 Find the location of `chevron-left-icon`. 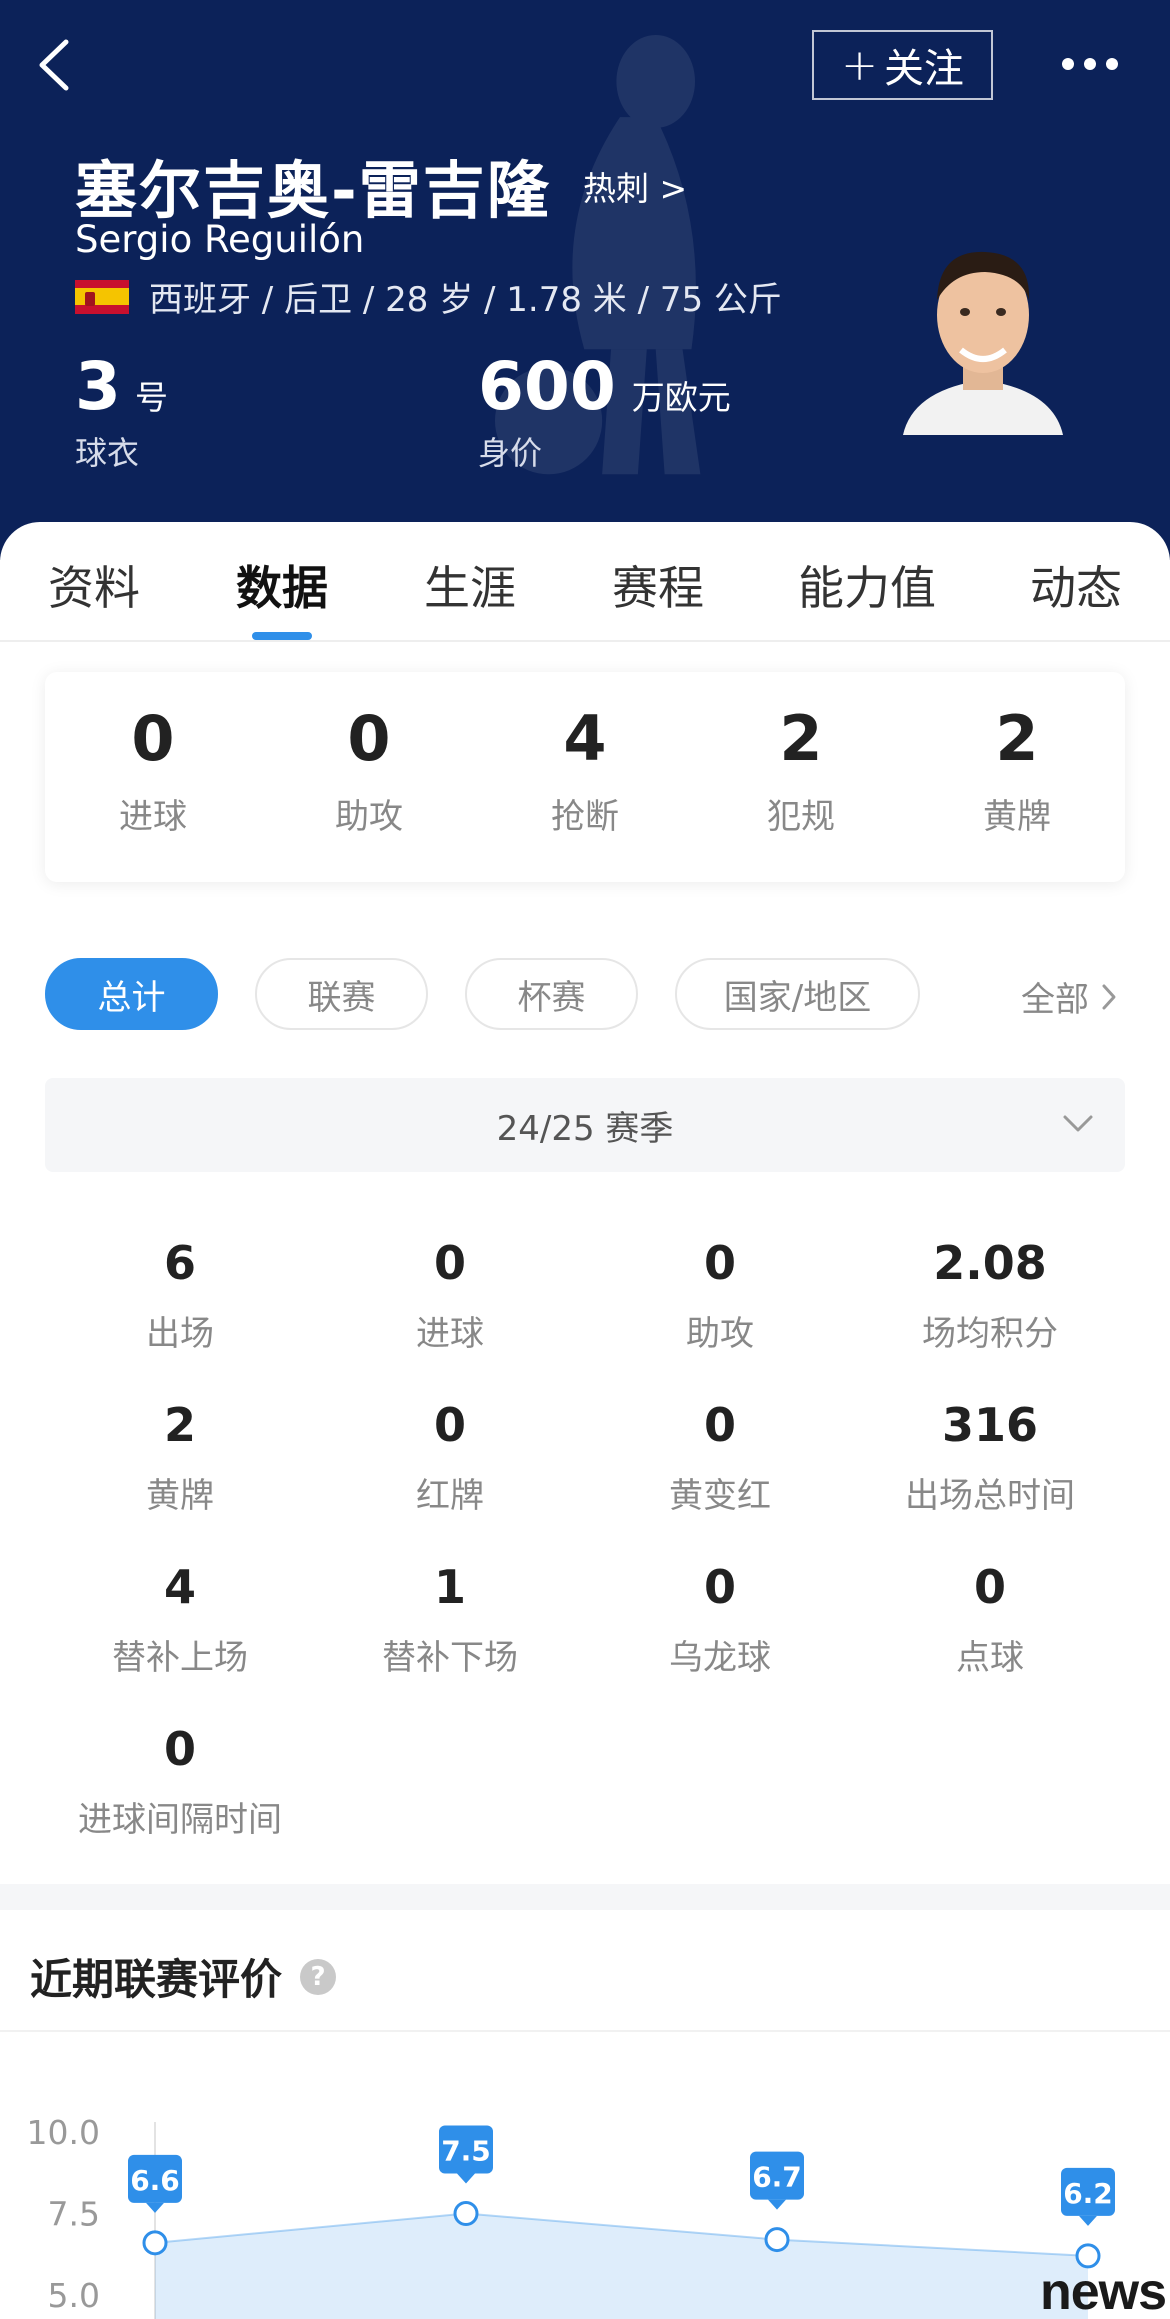

chevron-left-icon is located at coordinates (54, 65).